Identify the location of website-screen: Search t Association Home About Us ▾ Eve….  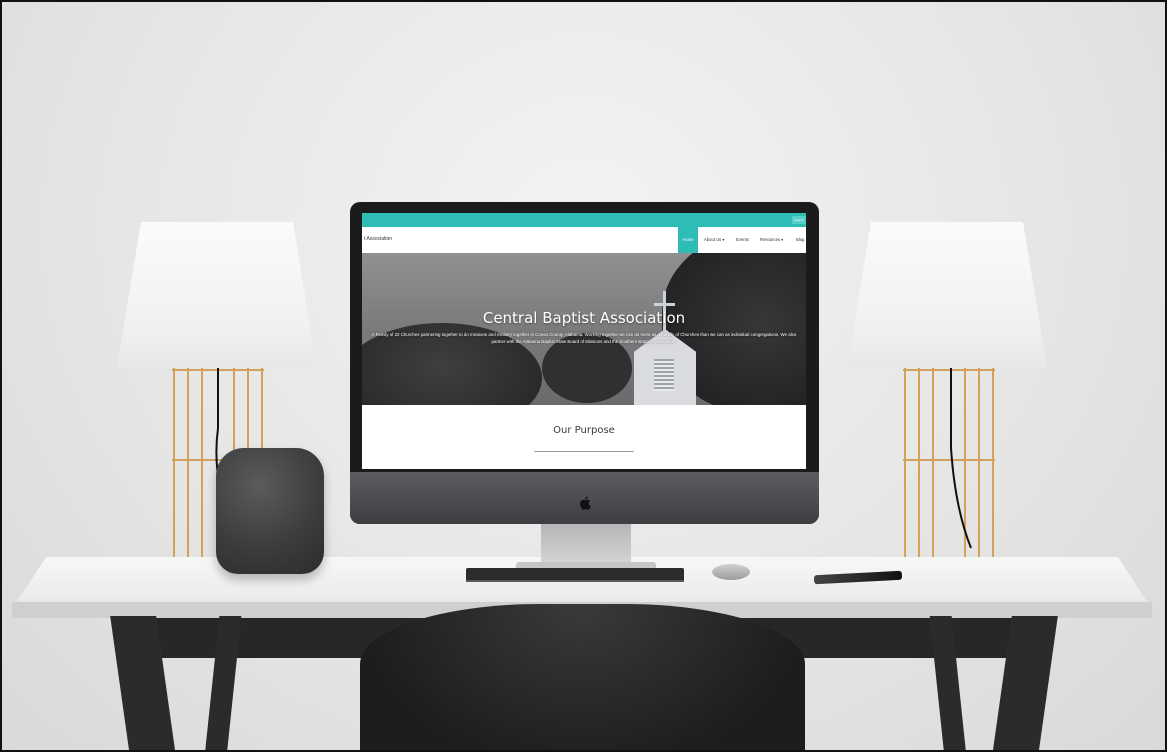
(584, 341).